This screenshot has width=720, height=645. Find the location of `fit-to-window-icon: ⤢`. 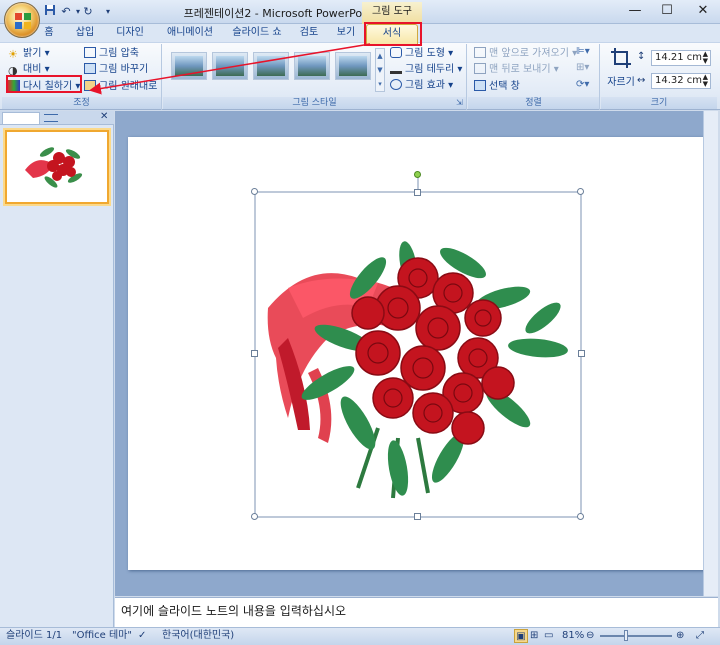

fit-to-window-icon: ⤢ is located at coordinates (700, 636).